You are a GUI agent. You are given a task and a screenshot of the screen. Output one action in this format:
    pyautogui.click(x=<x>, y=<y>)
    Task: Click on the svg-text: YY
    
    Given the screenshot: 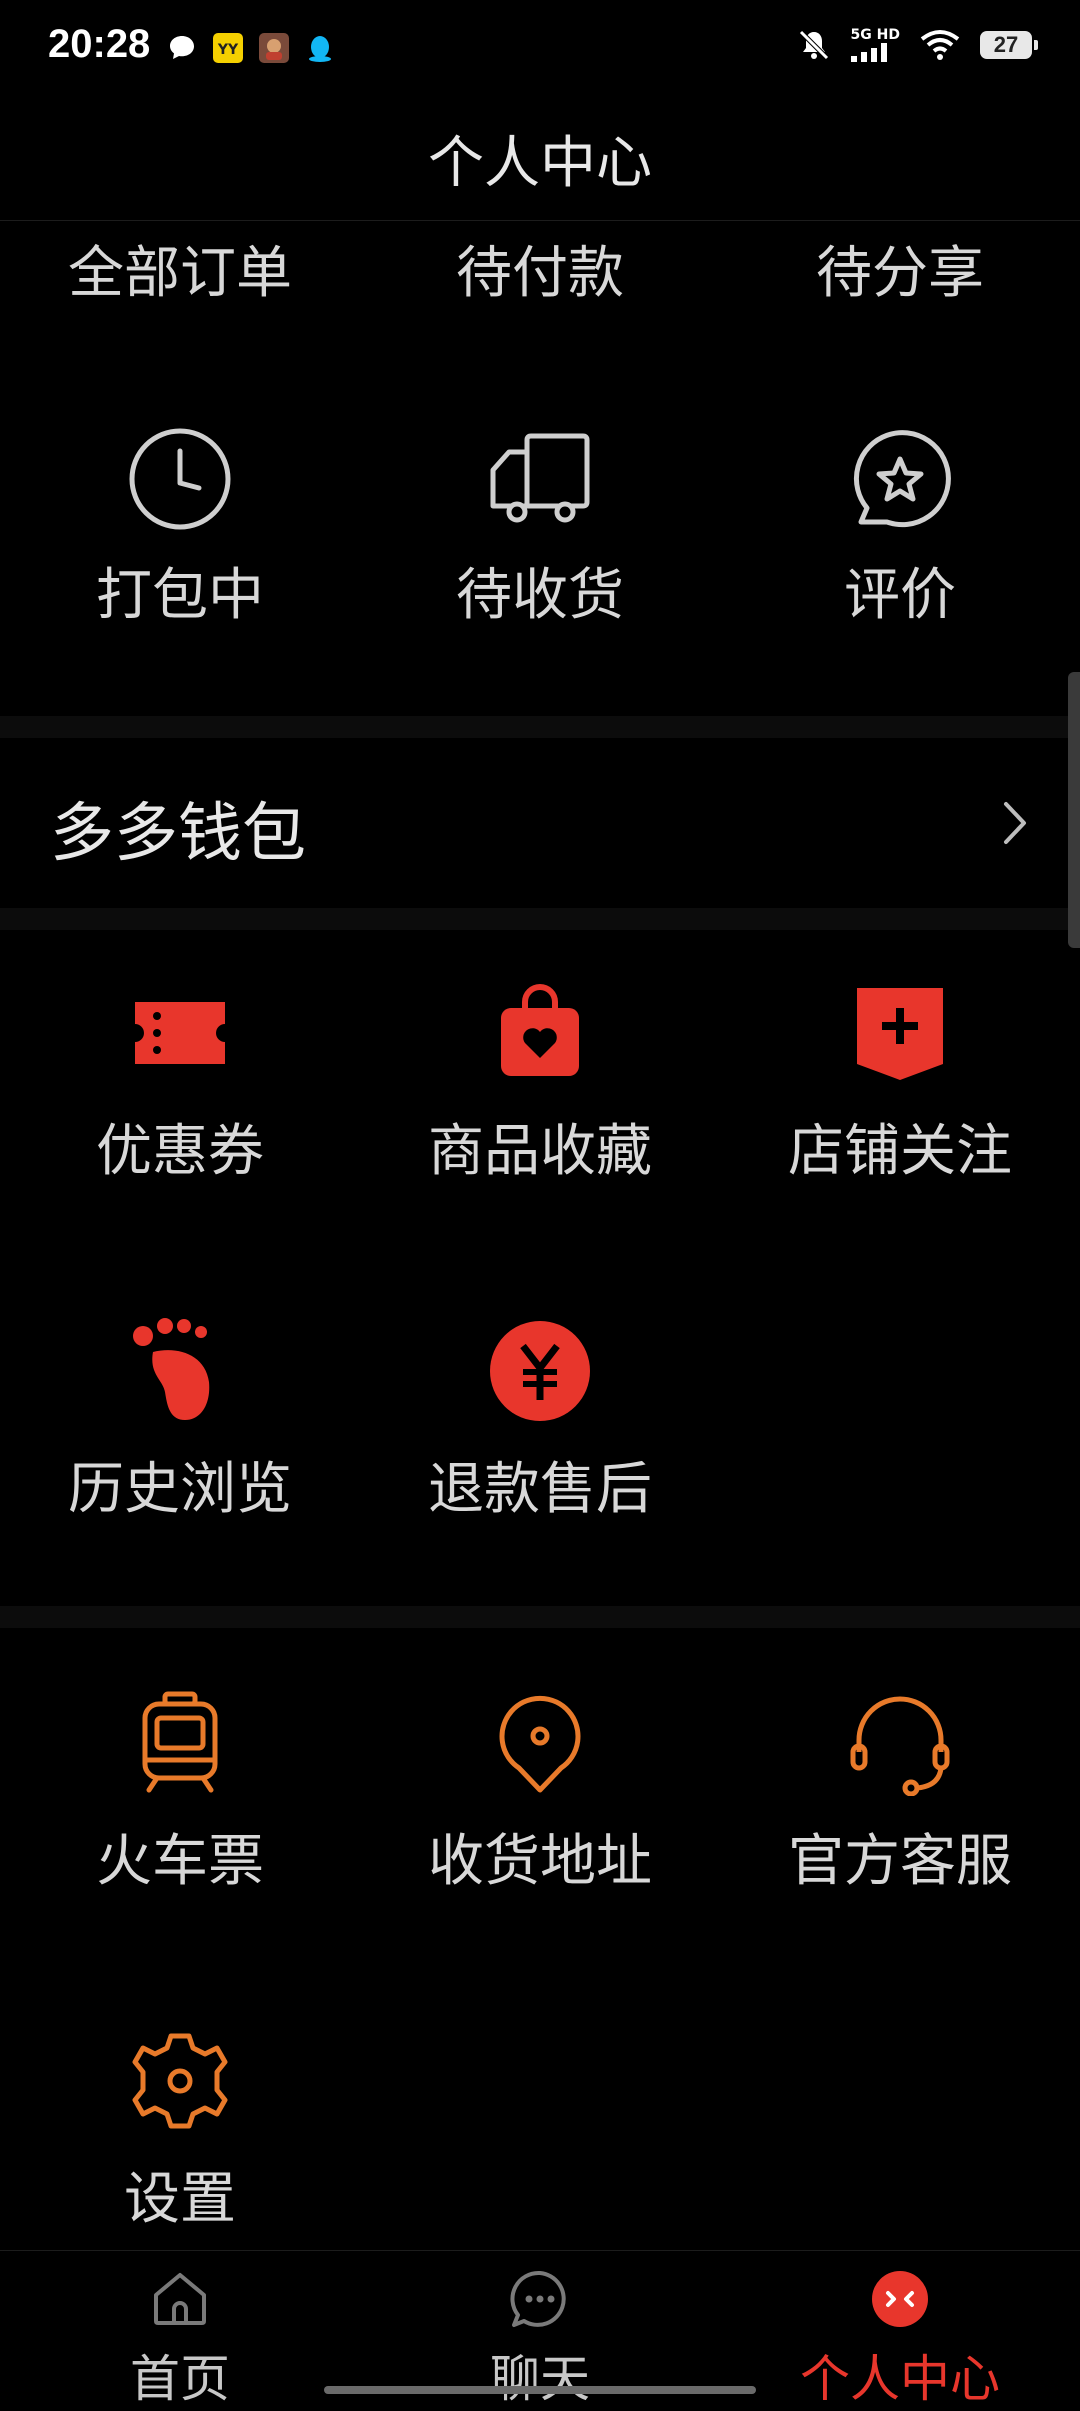 What is the action you would take?
    pyautogui.click(x=228, y=50)
    